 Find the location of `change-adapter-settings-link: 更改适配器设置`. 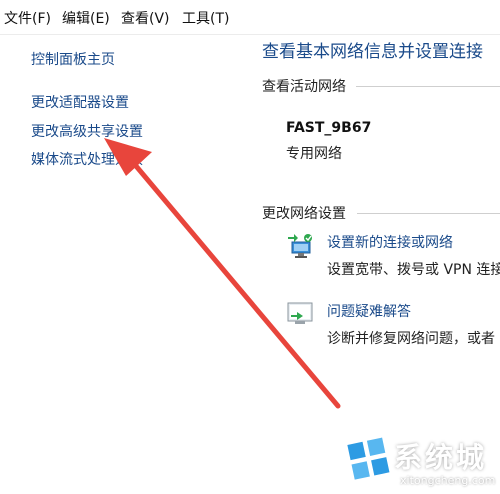

change-adapter-settings-link: 更改适配器设置 is located at coordinates (80, 102).